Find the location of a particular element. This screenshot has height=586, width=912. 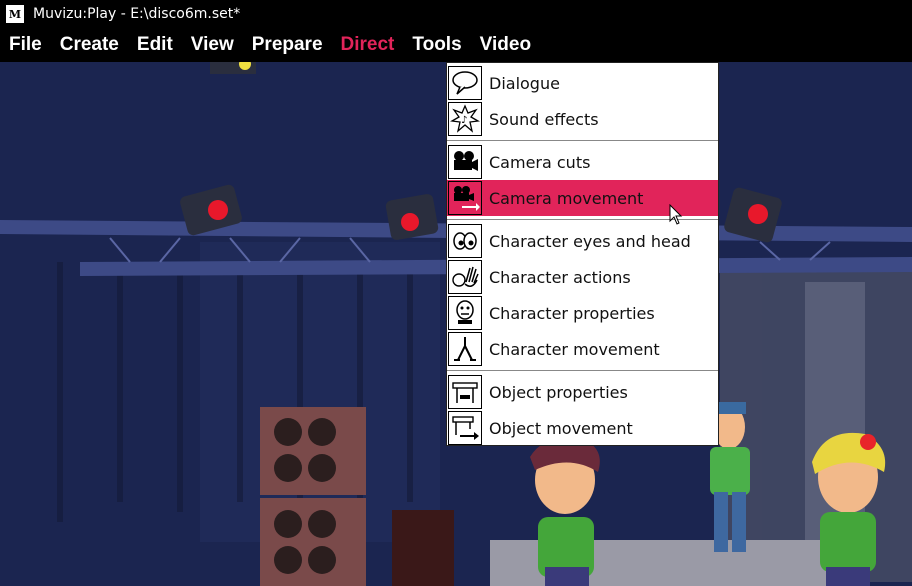

menu-direct: Direct is located at coordinates (368, 45).